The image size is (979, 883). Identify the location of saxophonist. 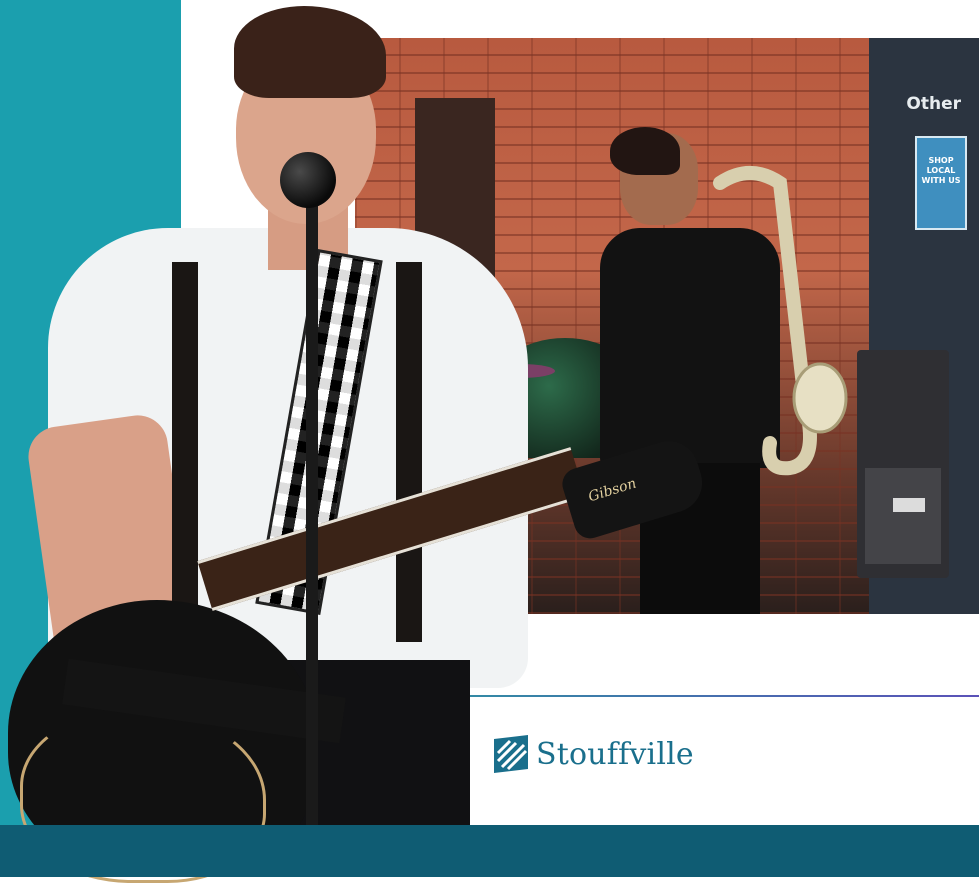
(724, 370).